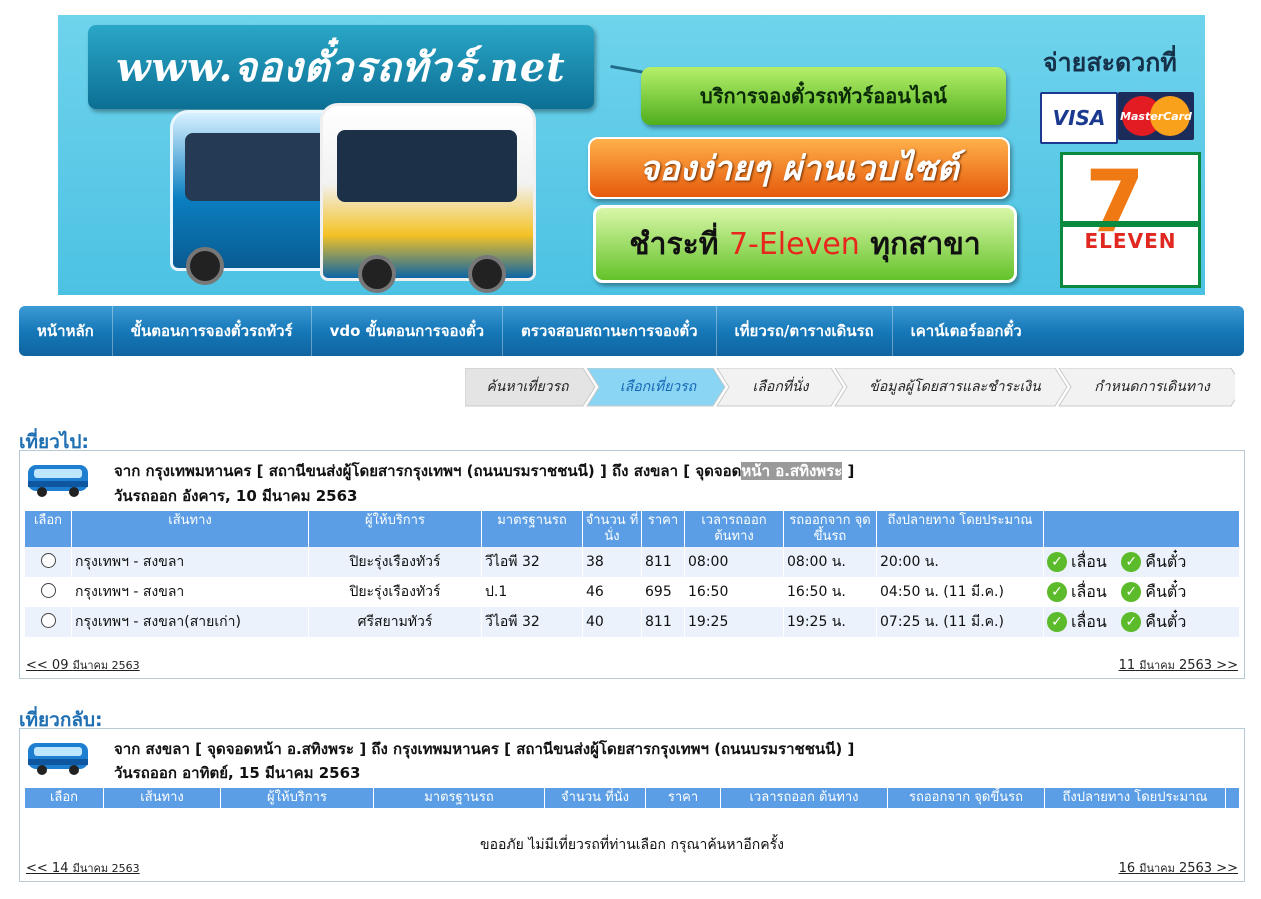 The width and height of the screenshot is (1261, 899). Describe the element at coordinates (66, 331) in the screenshot. I see `nav-item-home: หน้าหลัก` at that location.